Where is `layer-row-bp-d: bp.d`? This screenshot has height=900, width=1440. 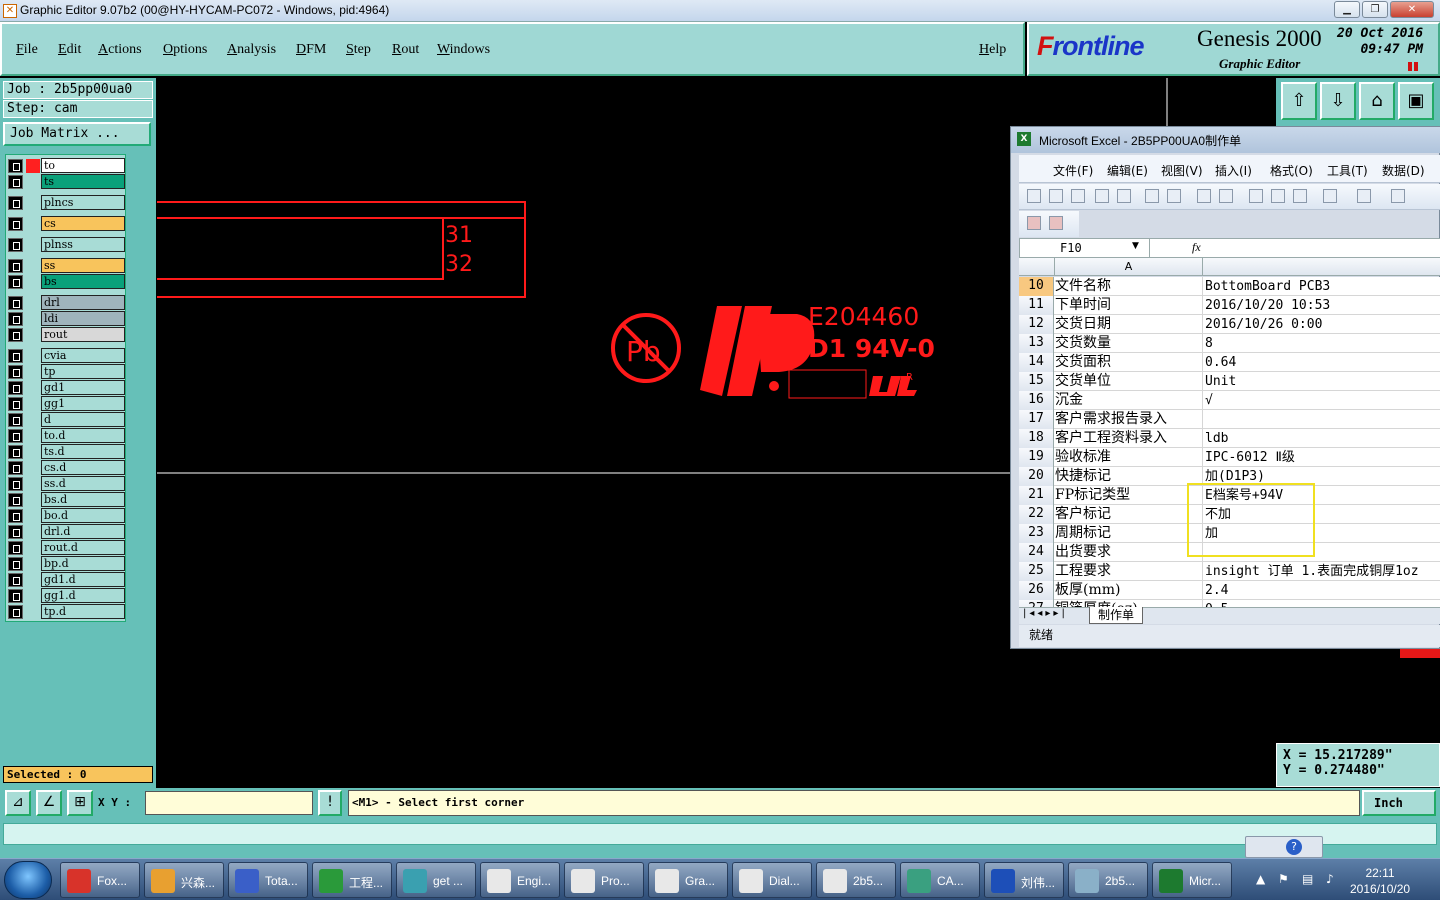 layer-row-bp-d: bp.d is located at coordinates (66, 564).